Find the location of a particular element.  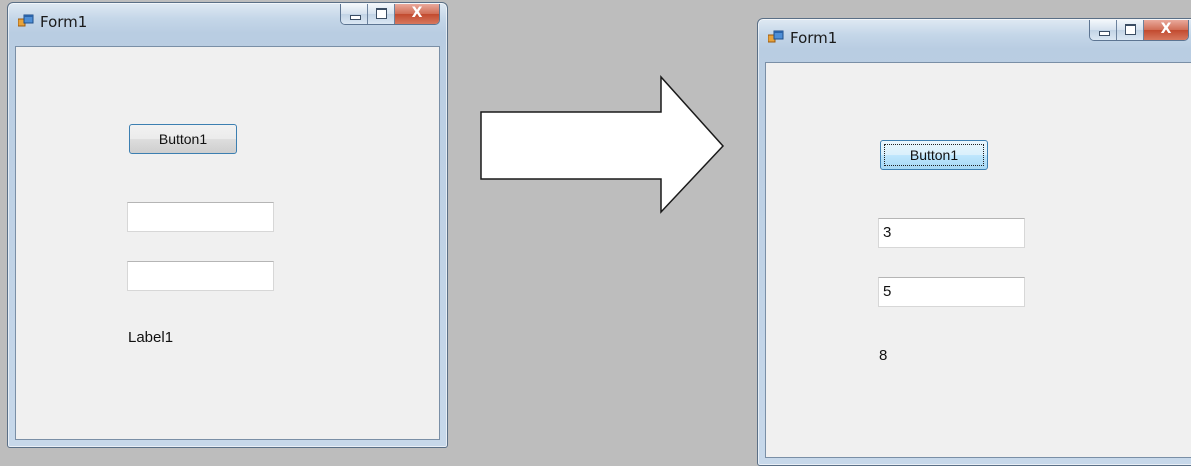

textbox2: 5 is located at coordinates (951, 292).